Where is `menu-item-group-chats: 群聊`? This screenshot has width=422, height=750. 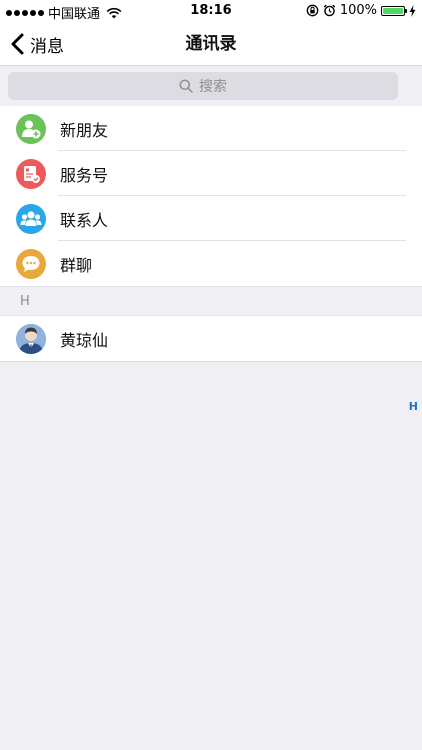
menu-item-group-chats: 群聊 is located at coordinates (211, 263).